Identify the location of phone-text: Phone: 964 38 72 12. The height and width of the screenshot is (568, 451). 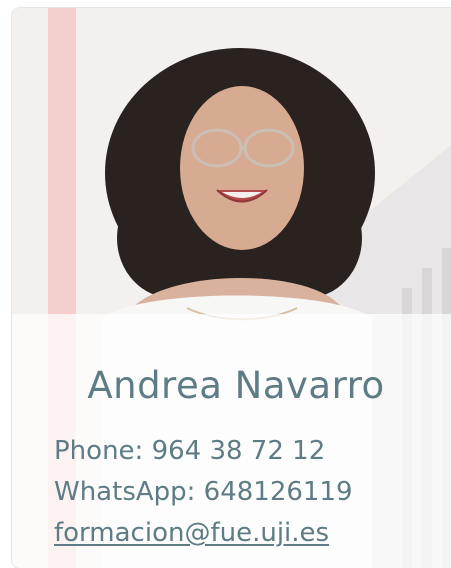
(190, 451).